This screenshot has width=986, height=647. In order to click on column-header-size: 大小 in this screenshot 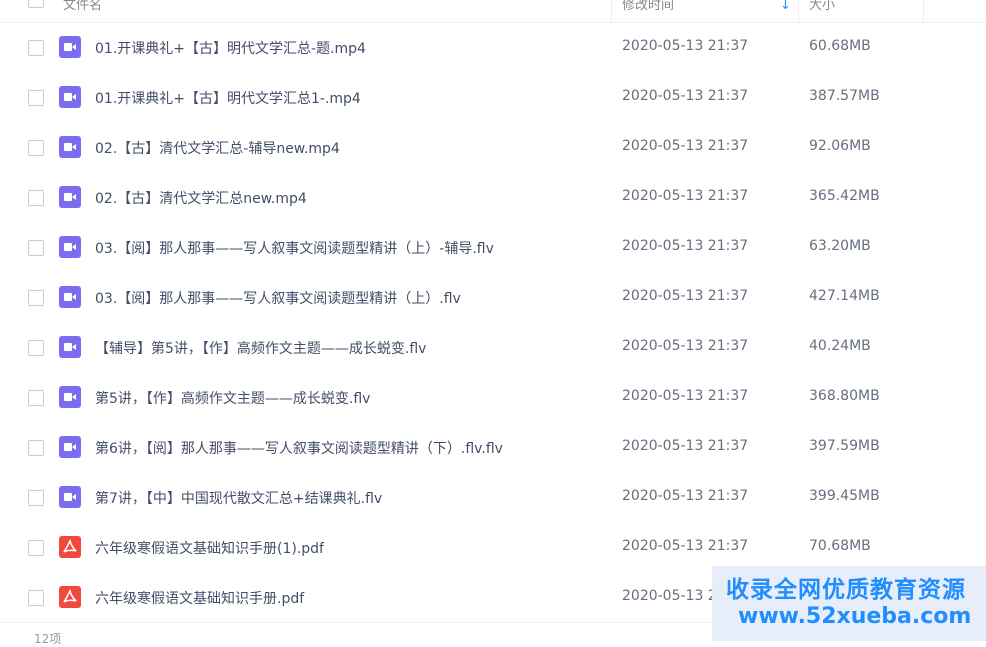, I will do `click(822, 6)`.